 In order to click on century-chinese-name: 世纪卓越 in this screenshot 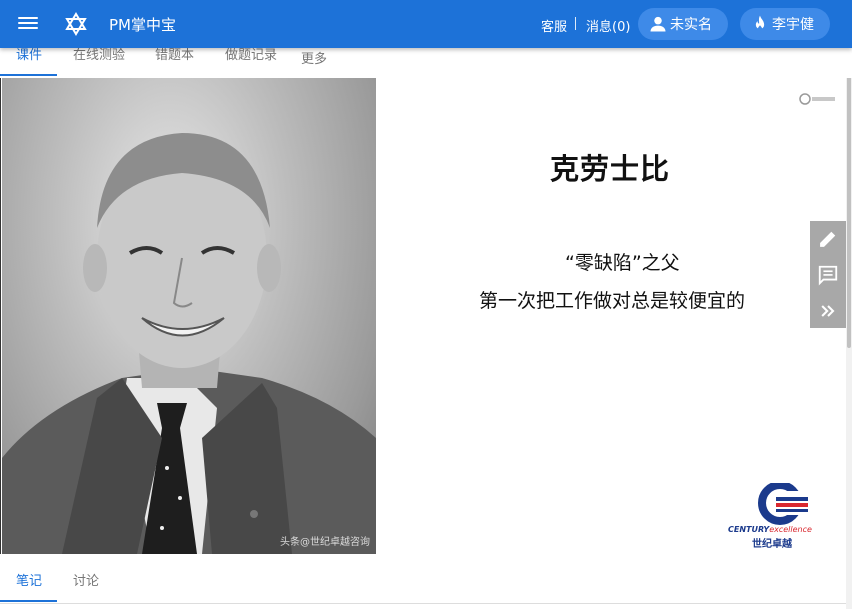, I will do `click(772, 544)`.